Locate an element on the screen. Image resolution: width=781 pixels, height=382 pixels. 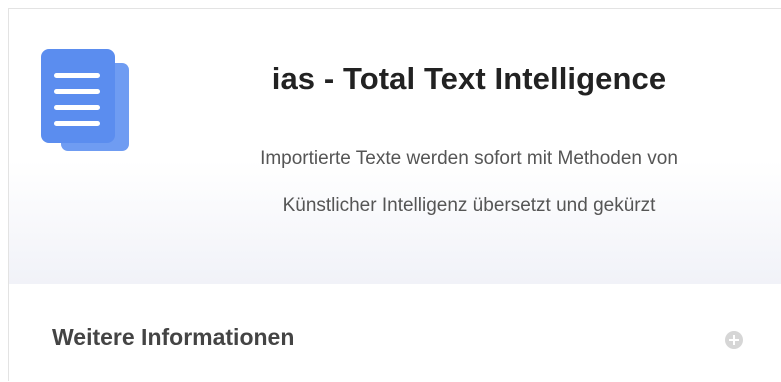
more-info-label: Weitere Informationen is located at coordinates (173, 337).